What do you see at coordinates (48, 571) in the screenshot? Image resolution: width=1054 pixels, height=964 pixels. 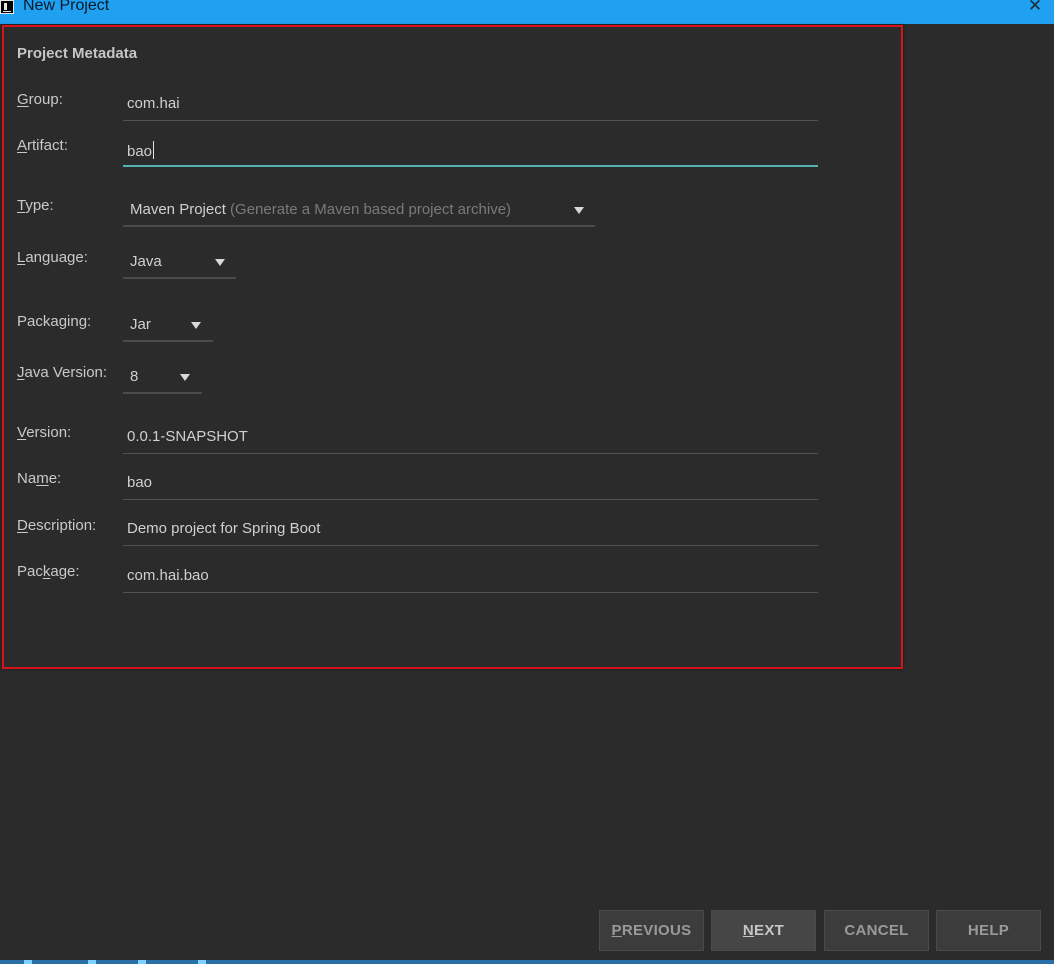 I see `package-label: Package:` at bounding box center [48, 571].